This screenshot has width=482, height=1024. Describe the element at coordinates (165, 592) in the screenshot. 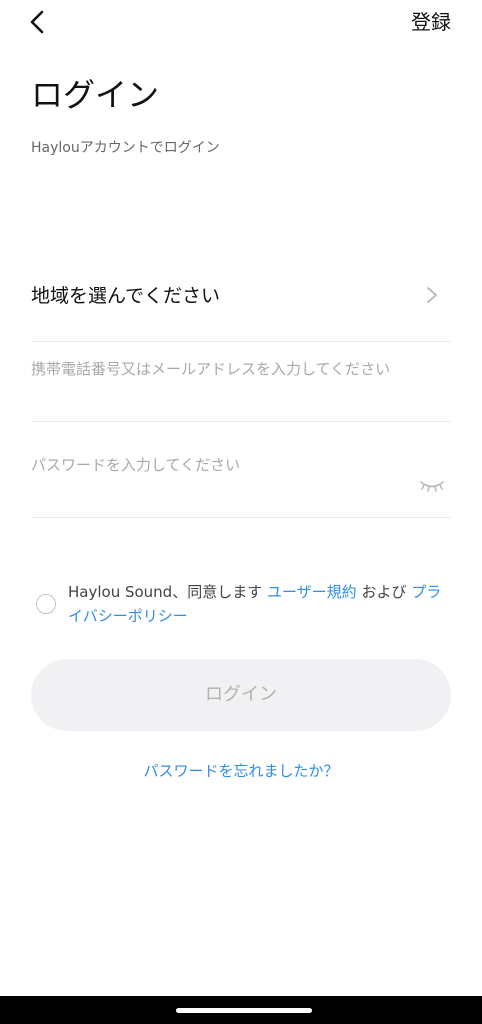

I see `agreement-prefix: Haylou Sound、同意します` at that location.